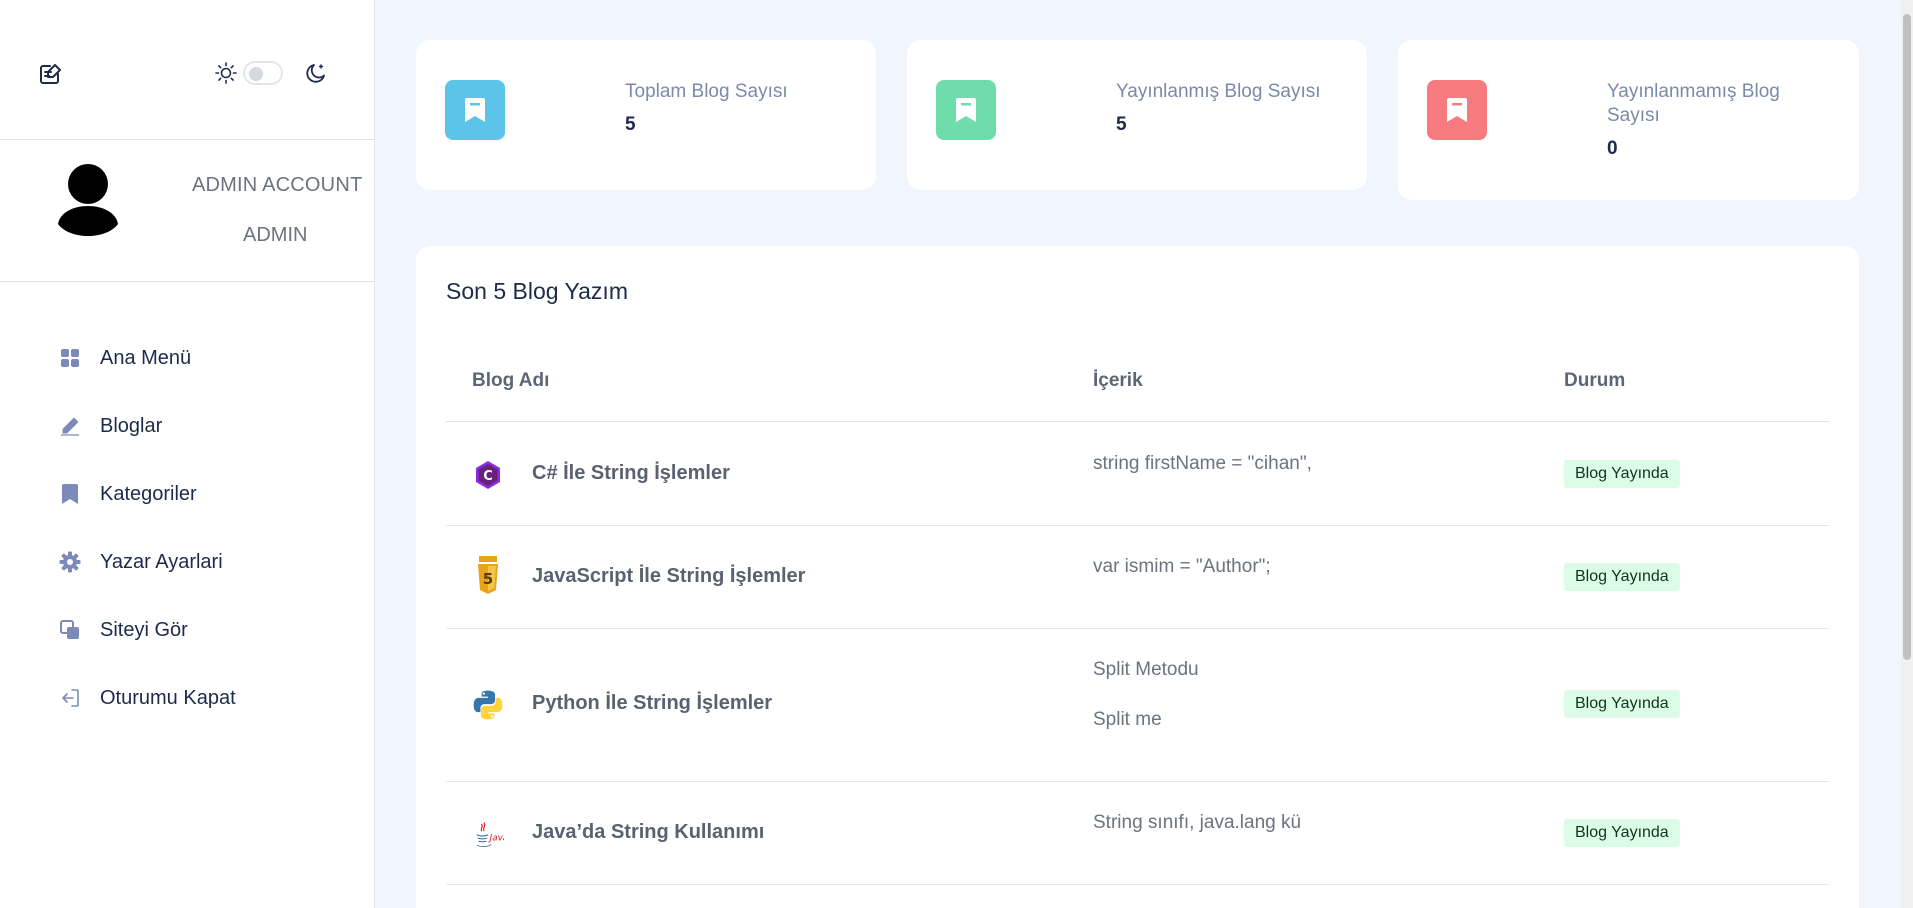 Image resolution: width=1913 pixels, height=908 pixels. Describe the element at coordinates (646, 115) in the screenshot. I see `stat-card-total: Toplam Blog Sayısı 5` at that location.